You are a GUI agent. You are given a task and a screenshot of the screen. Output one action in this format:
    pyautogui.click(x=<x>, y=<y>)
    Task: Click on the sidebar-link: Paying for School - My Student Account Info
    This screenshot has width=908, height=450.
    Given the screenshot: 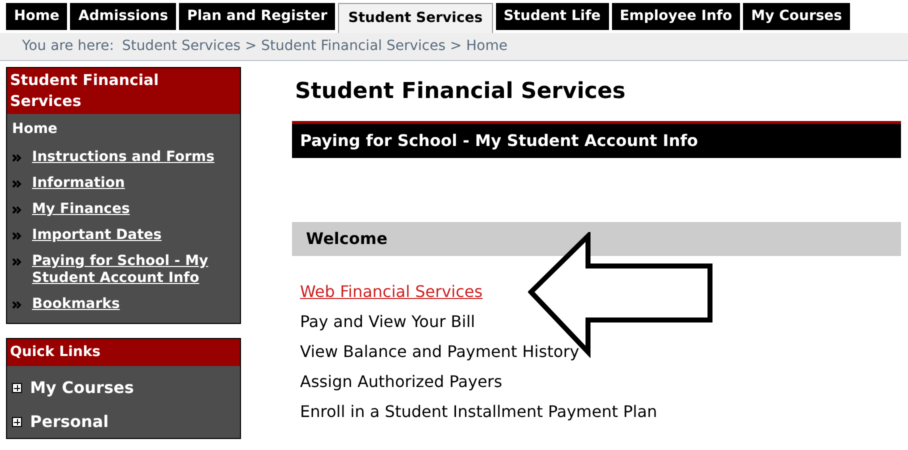 What is the action you would take?
    pyautogui.click(x=133, y=270)
    